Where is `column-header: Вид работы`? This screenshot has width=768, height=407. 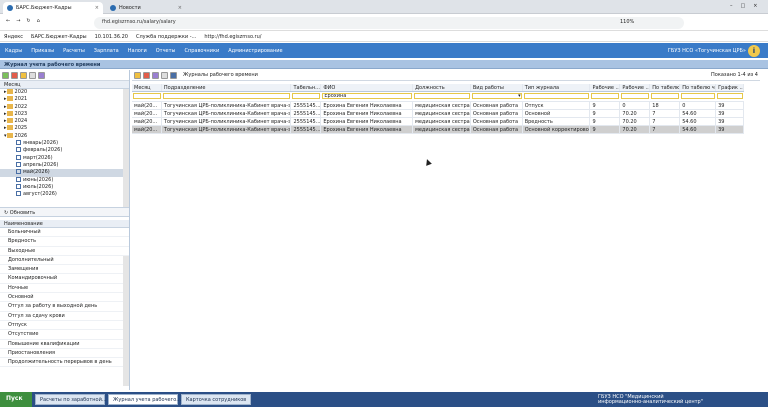 column-header: Вид работы is located at coordinates (497, 87).